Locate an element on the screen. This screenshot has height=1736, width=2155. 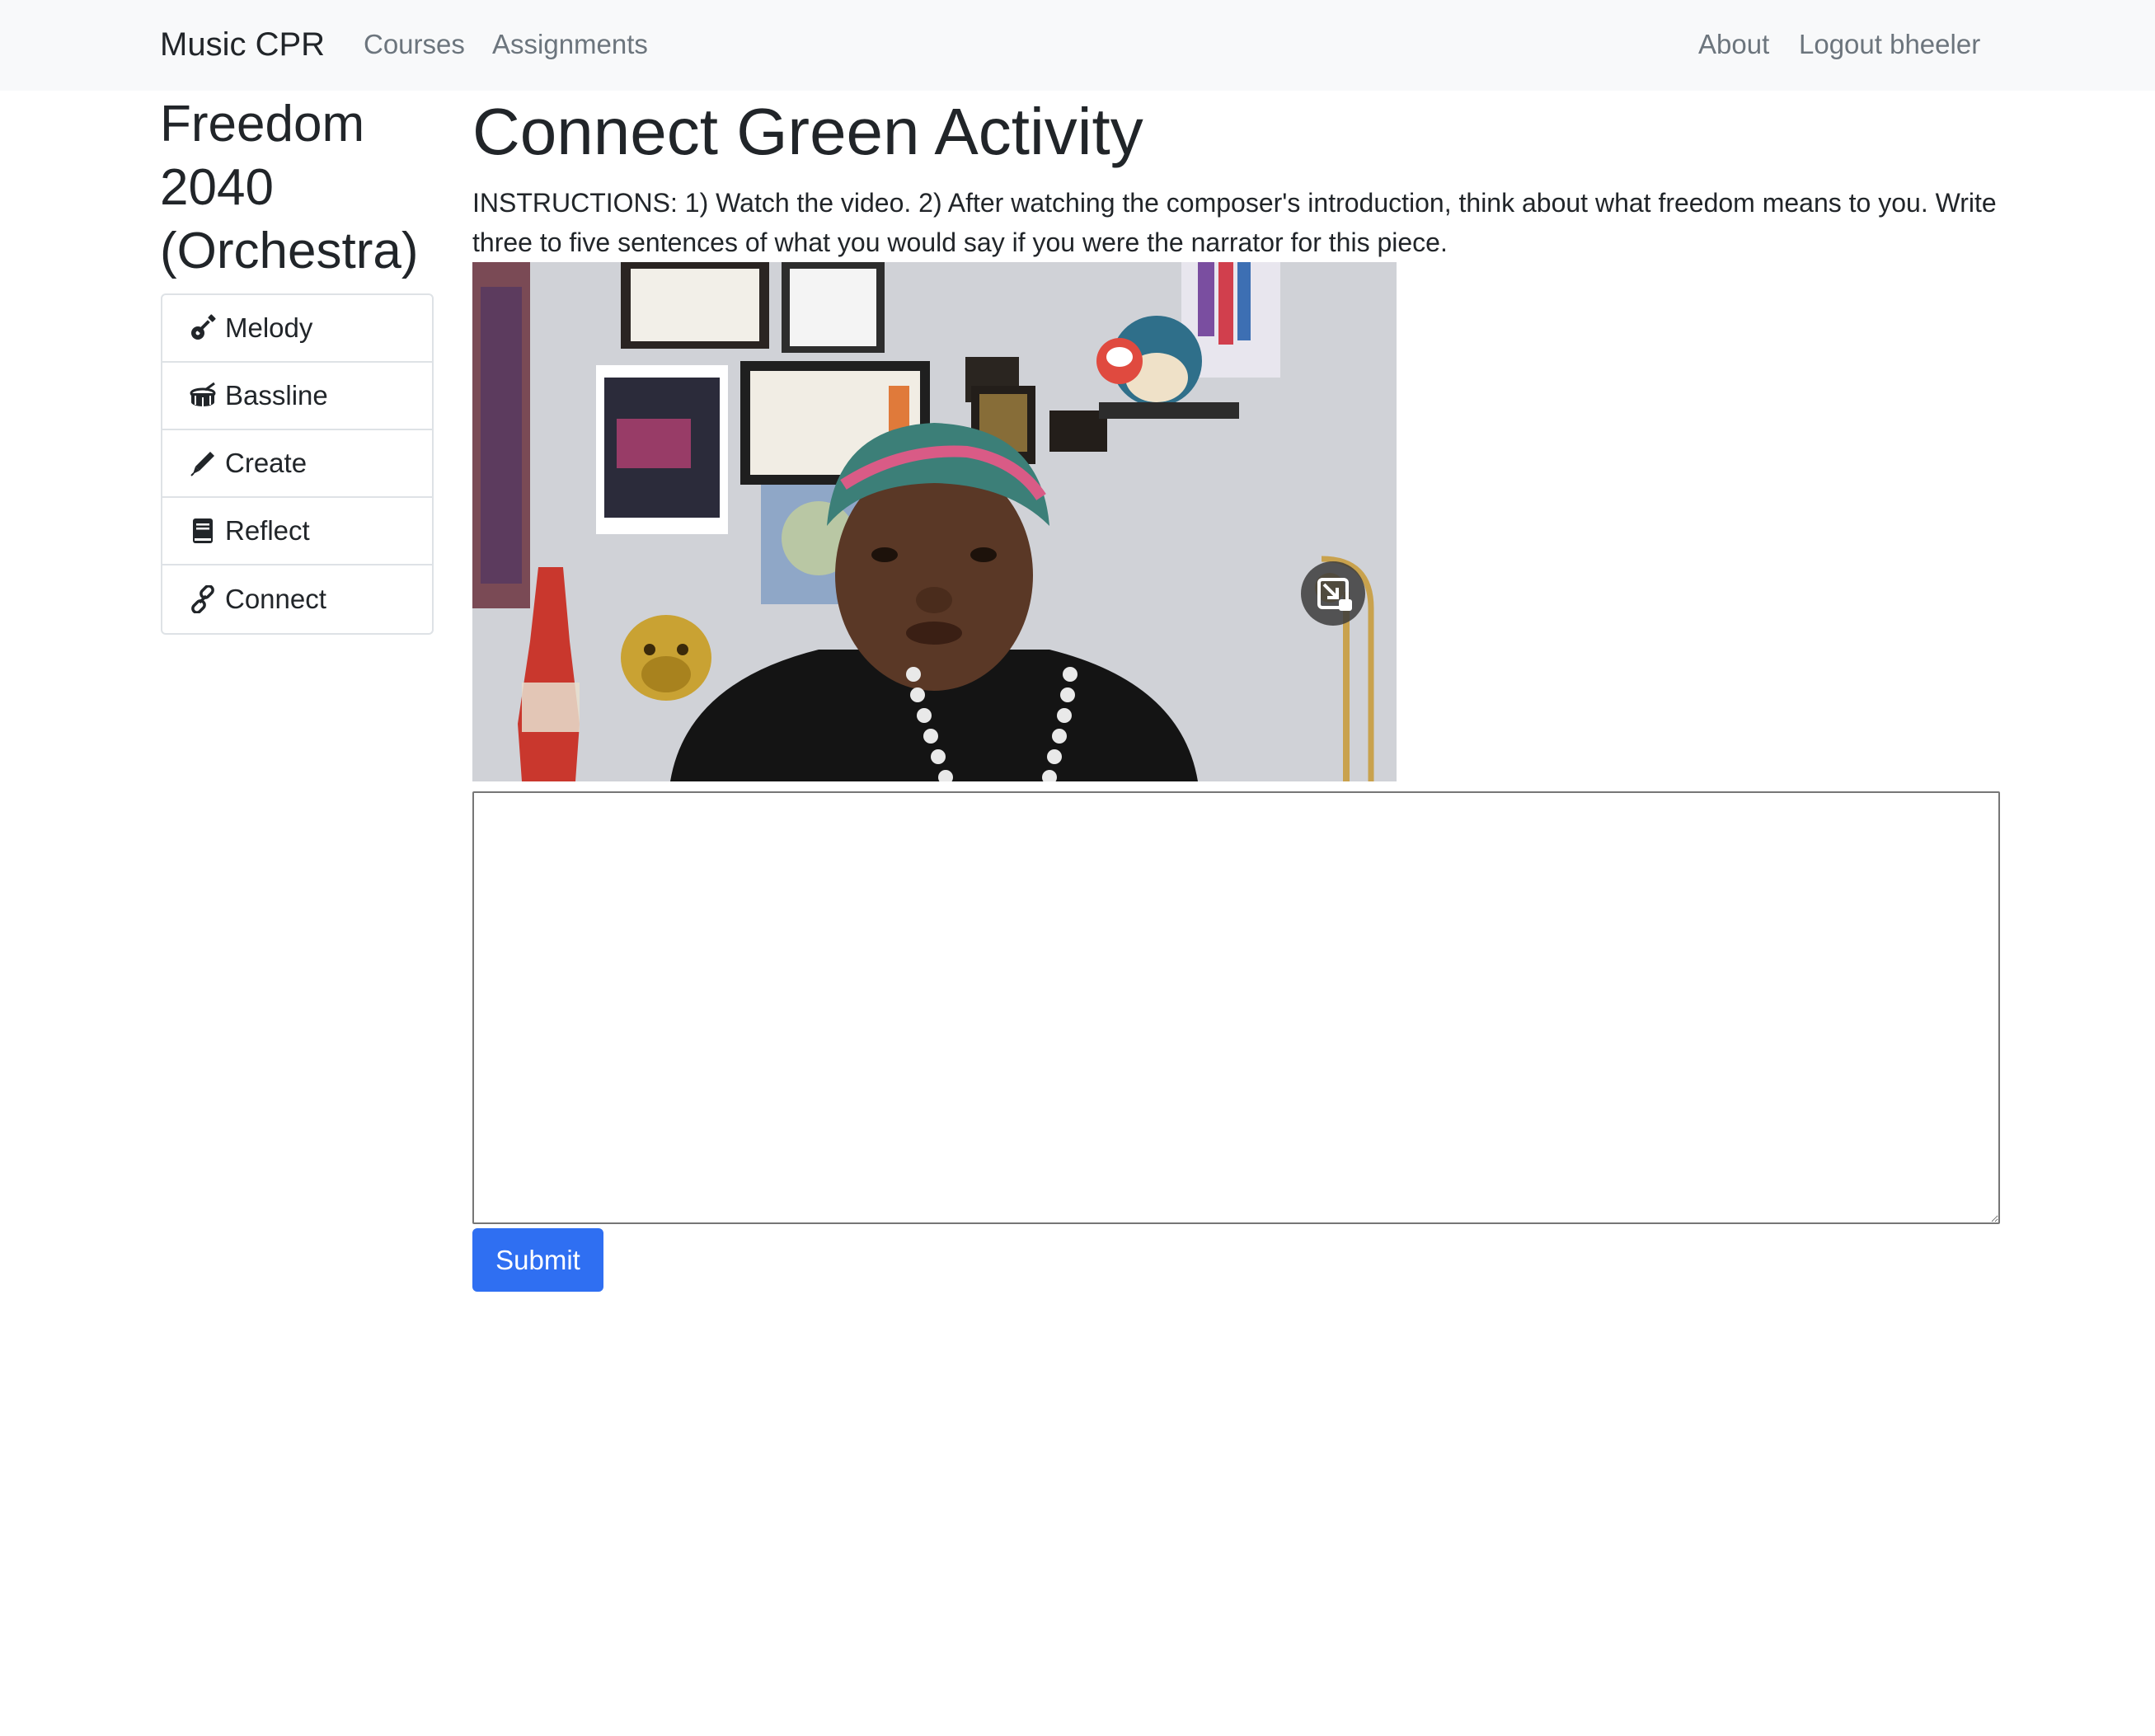
sidebar-item-connect: Connect is located at coordinates (297, 599).